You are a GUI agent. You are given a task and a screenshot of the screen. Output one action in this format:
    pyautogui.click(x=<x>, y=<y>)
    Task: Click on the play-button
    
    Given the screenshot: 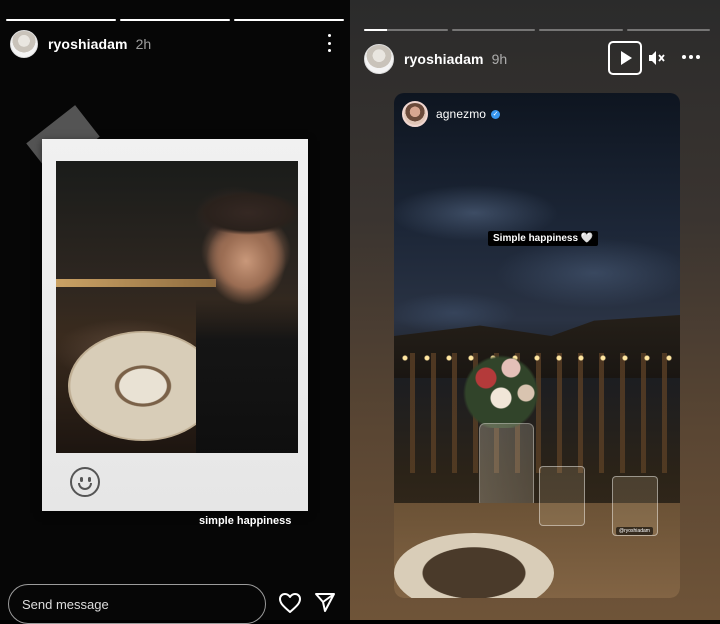 What is the action you would take?
    pyautogui.click(x=625, y=58)
    